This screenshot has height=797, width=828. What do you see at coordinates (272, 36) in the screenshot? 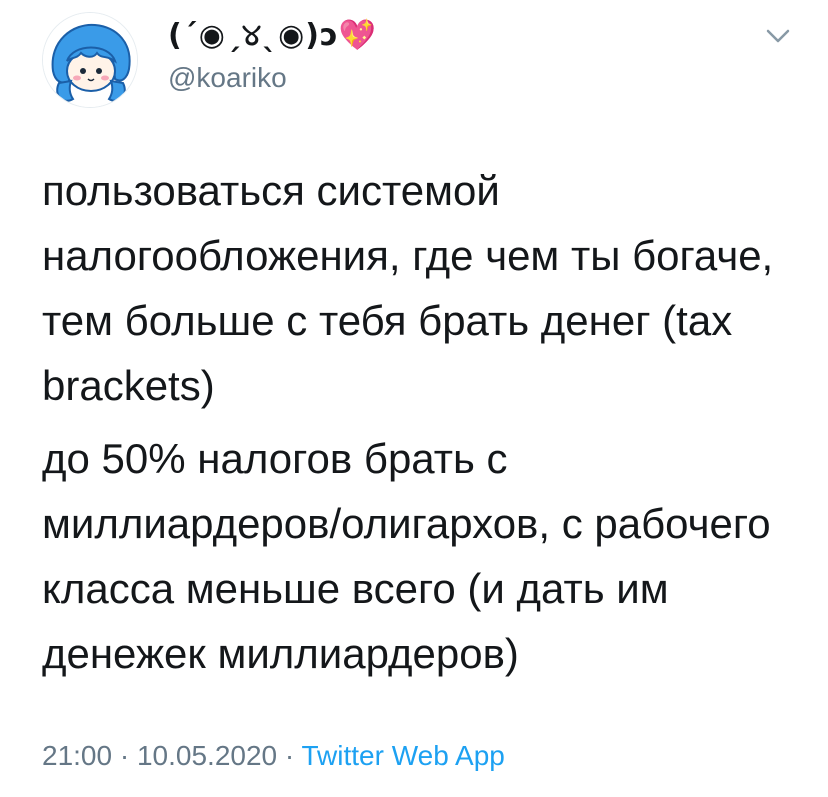
I see `display-name: (´◉ˏ୪ˎ◉)ɔ💖` at bounding box center [272, 36].